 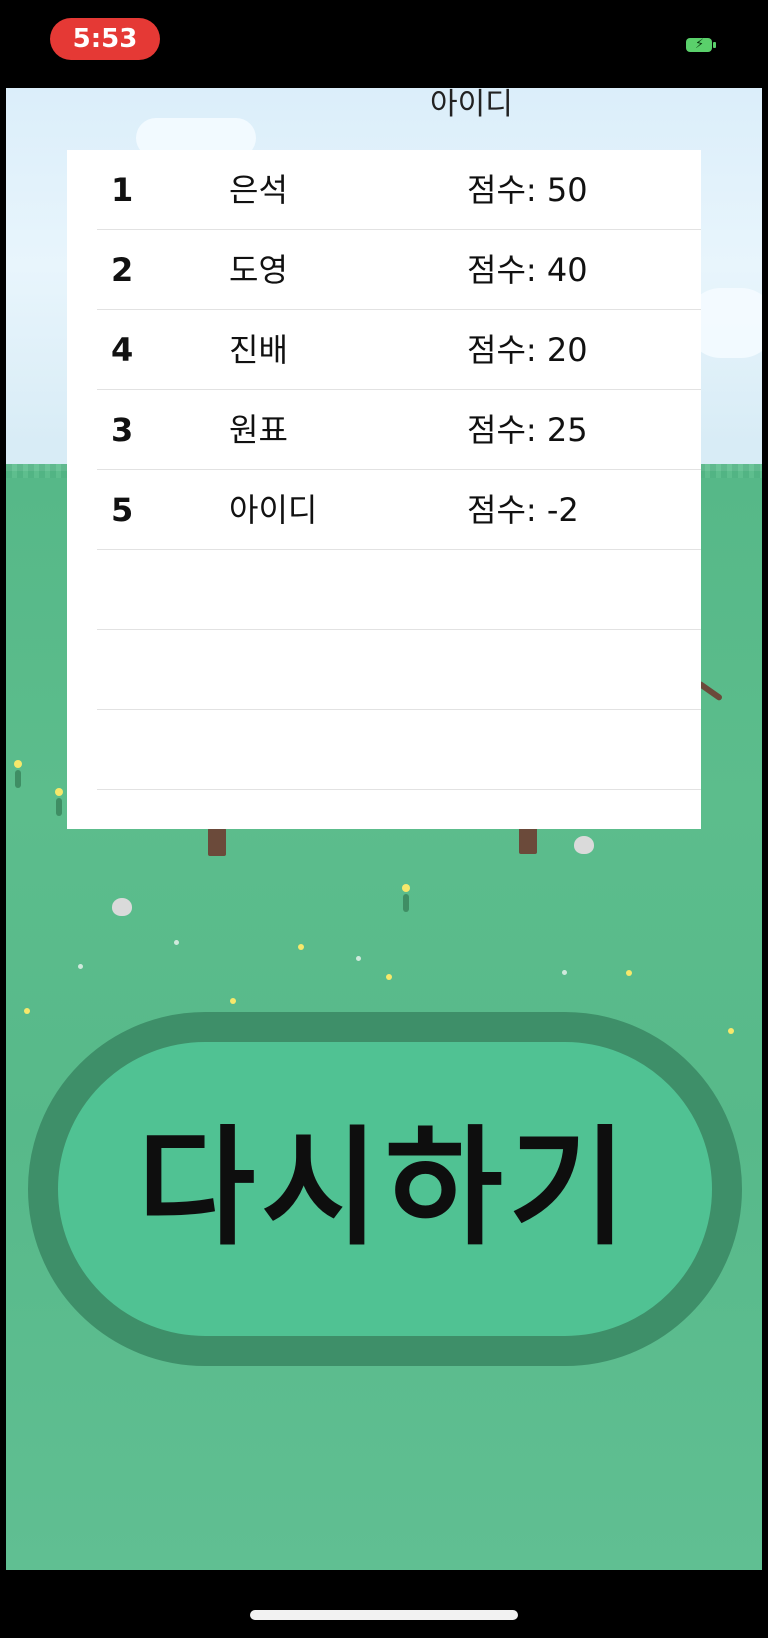 What do you see at coordinates (258, 350) in the screenshot?
I see `player-name: 진배` at bounding box center [258, 350].